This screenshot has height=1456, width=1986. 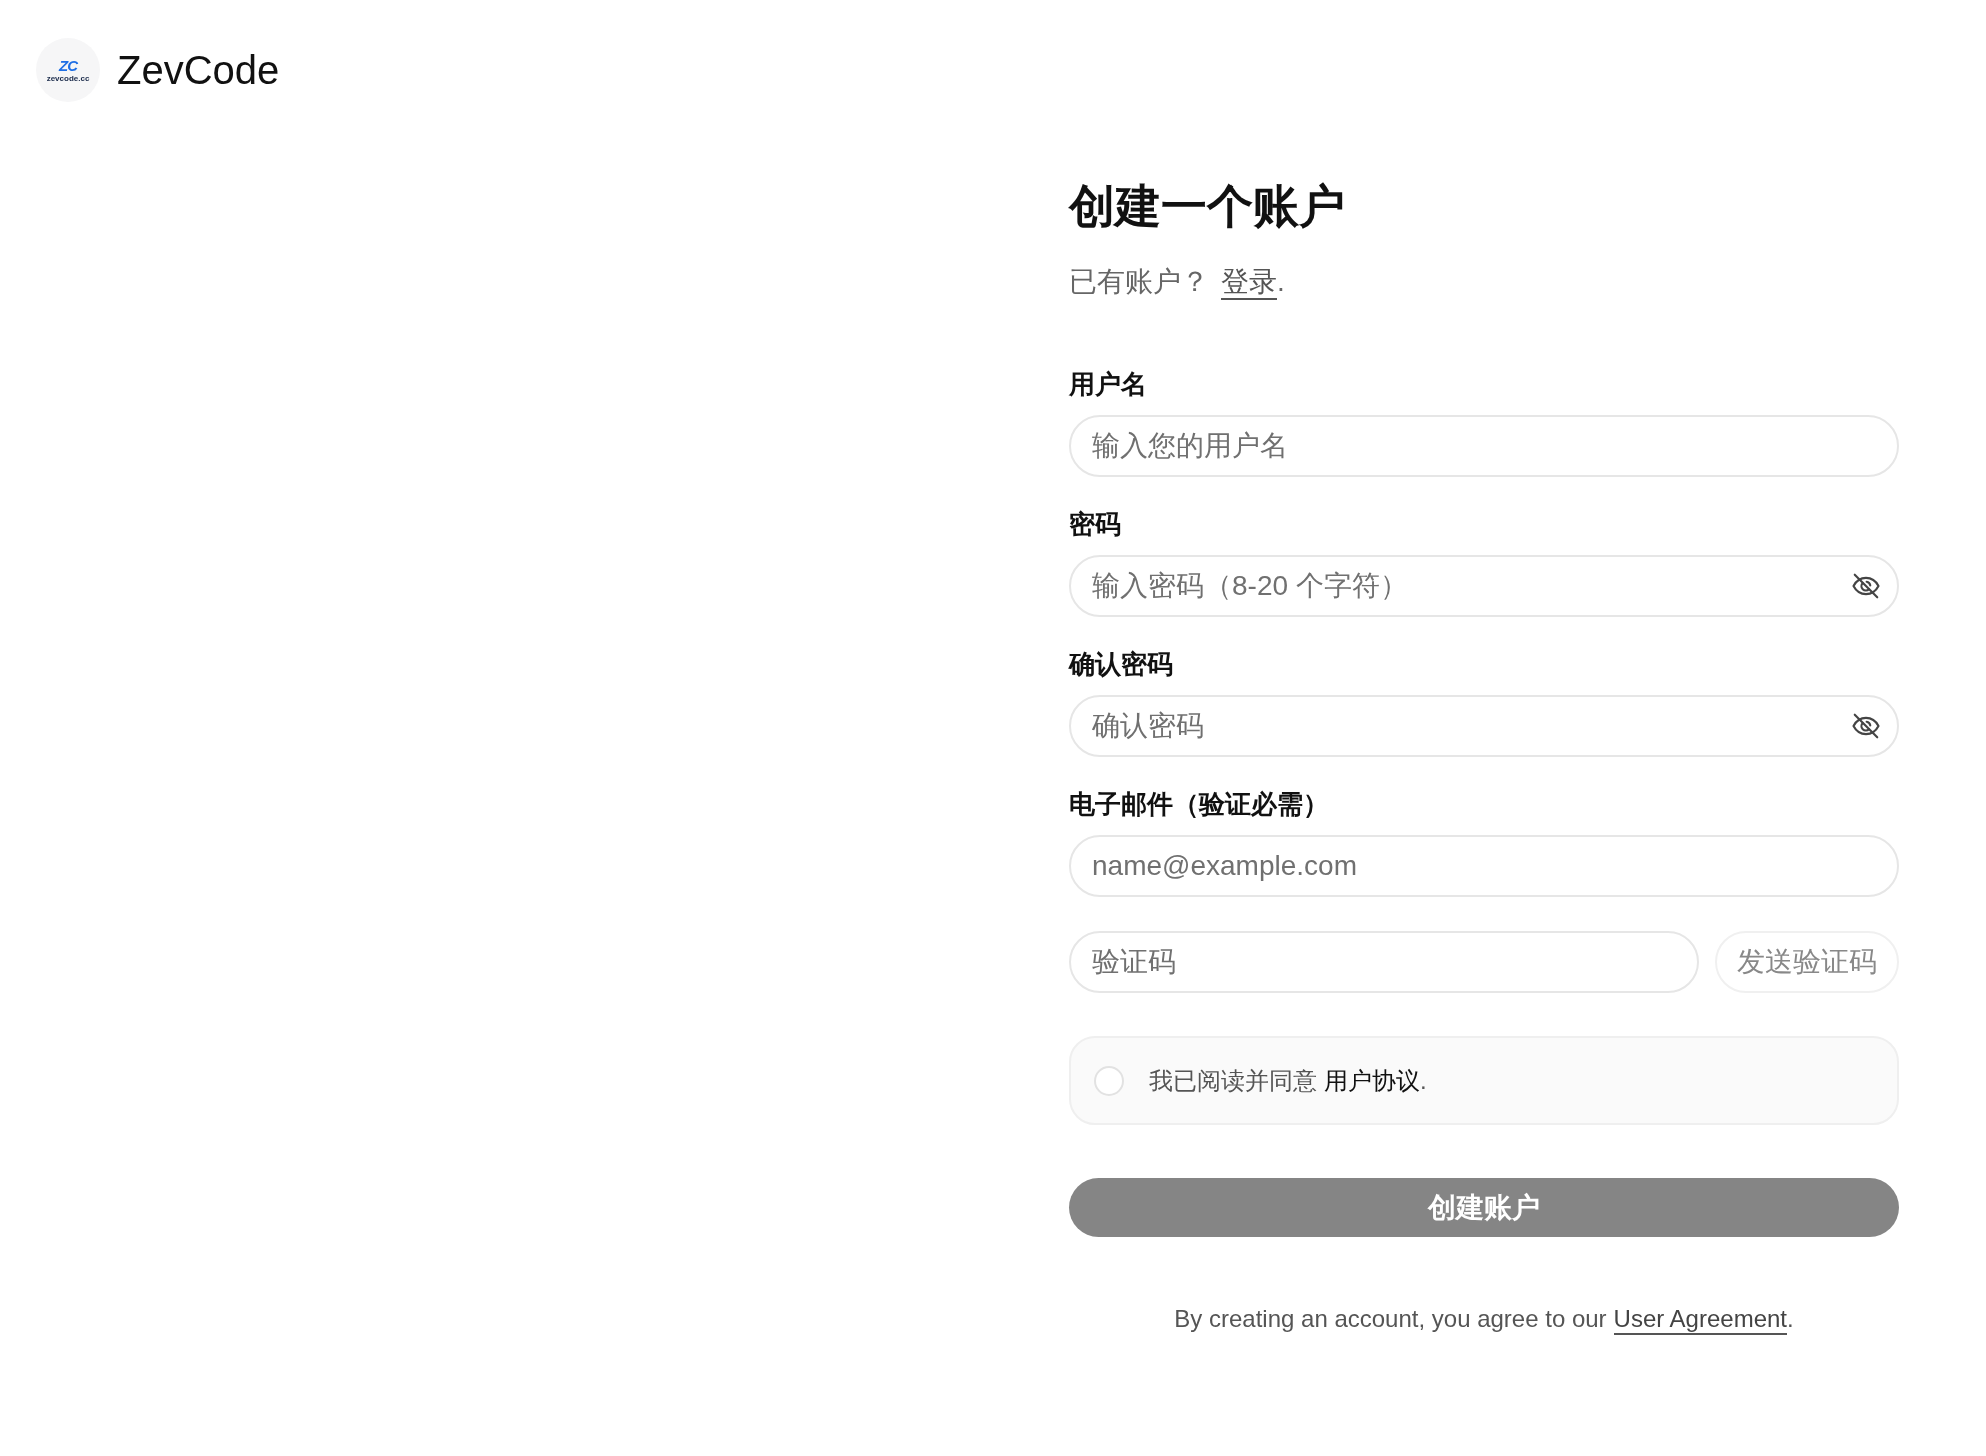 What do you see at coordinates (68, 78) in the screenshot?
I see `logo-domain-text: zevcode.cc` at bounding box center [68, 78].